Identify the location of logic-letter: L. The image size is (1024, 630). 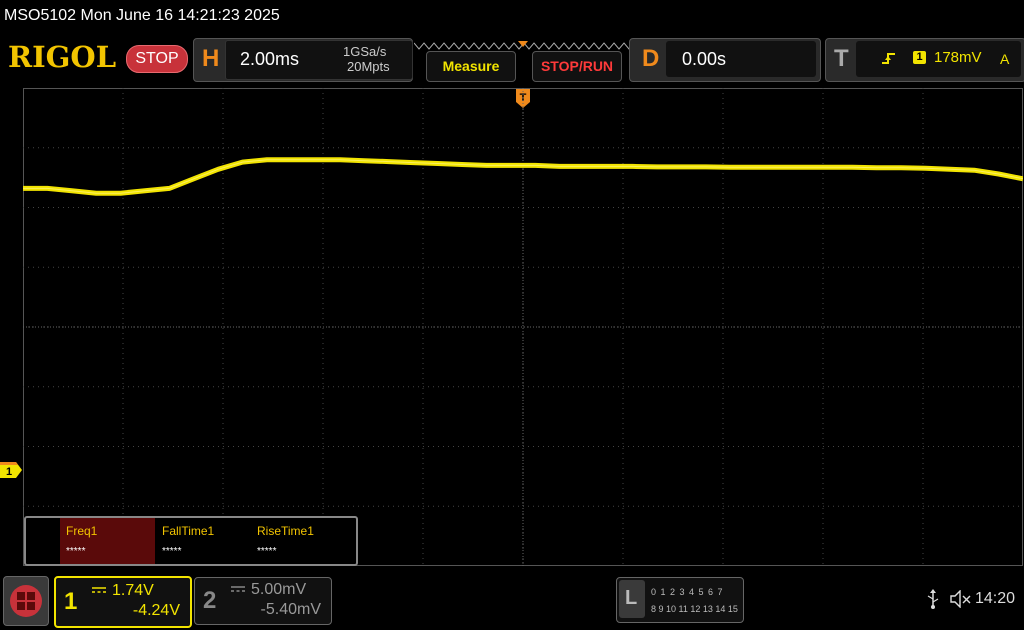
(631, 598).